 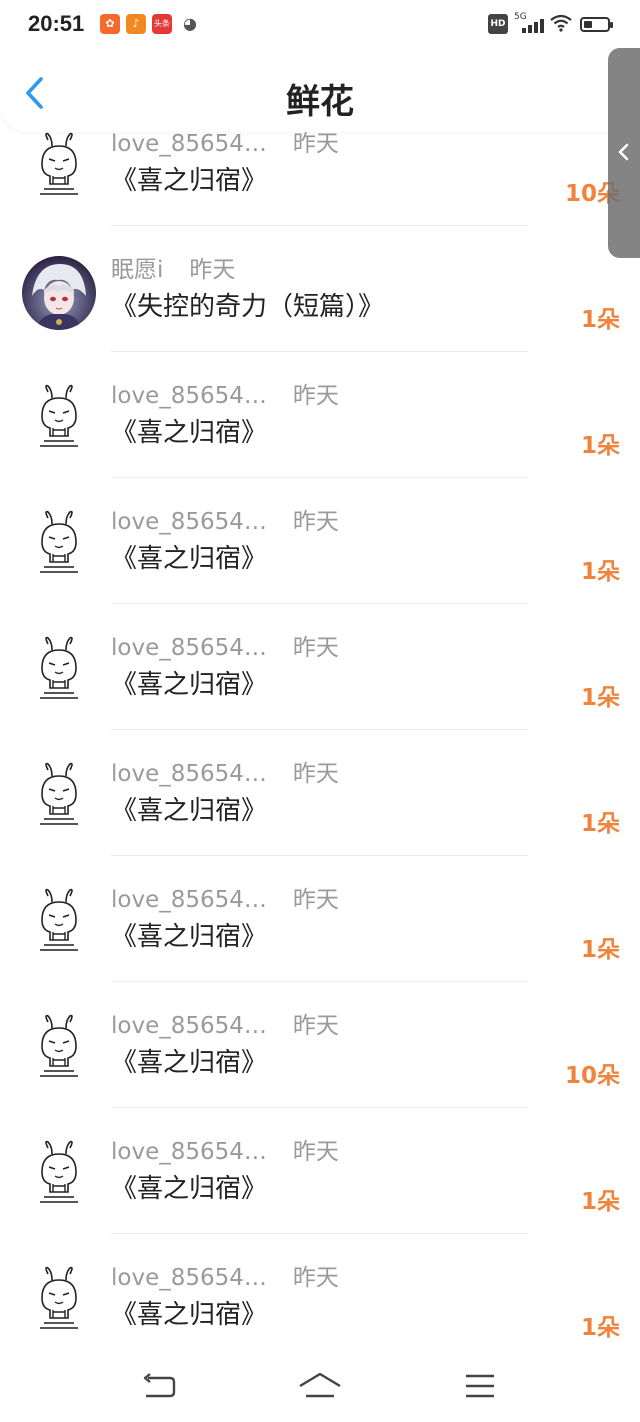 I want to click on back-nav-icon, so click(x=160, y=1386).